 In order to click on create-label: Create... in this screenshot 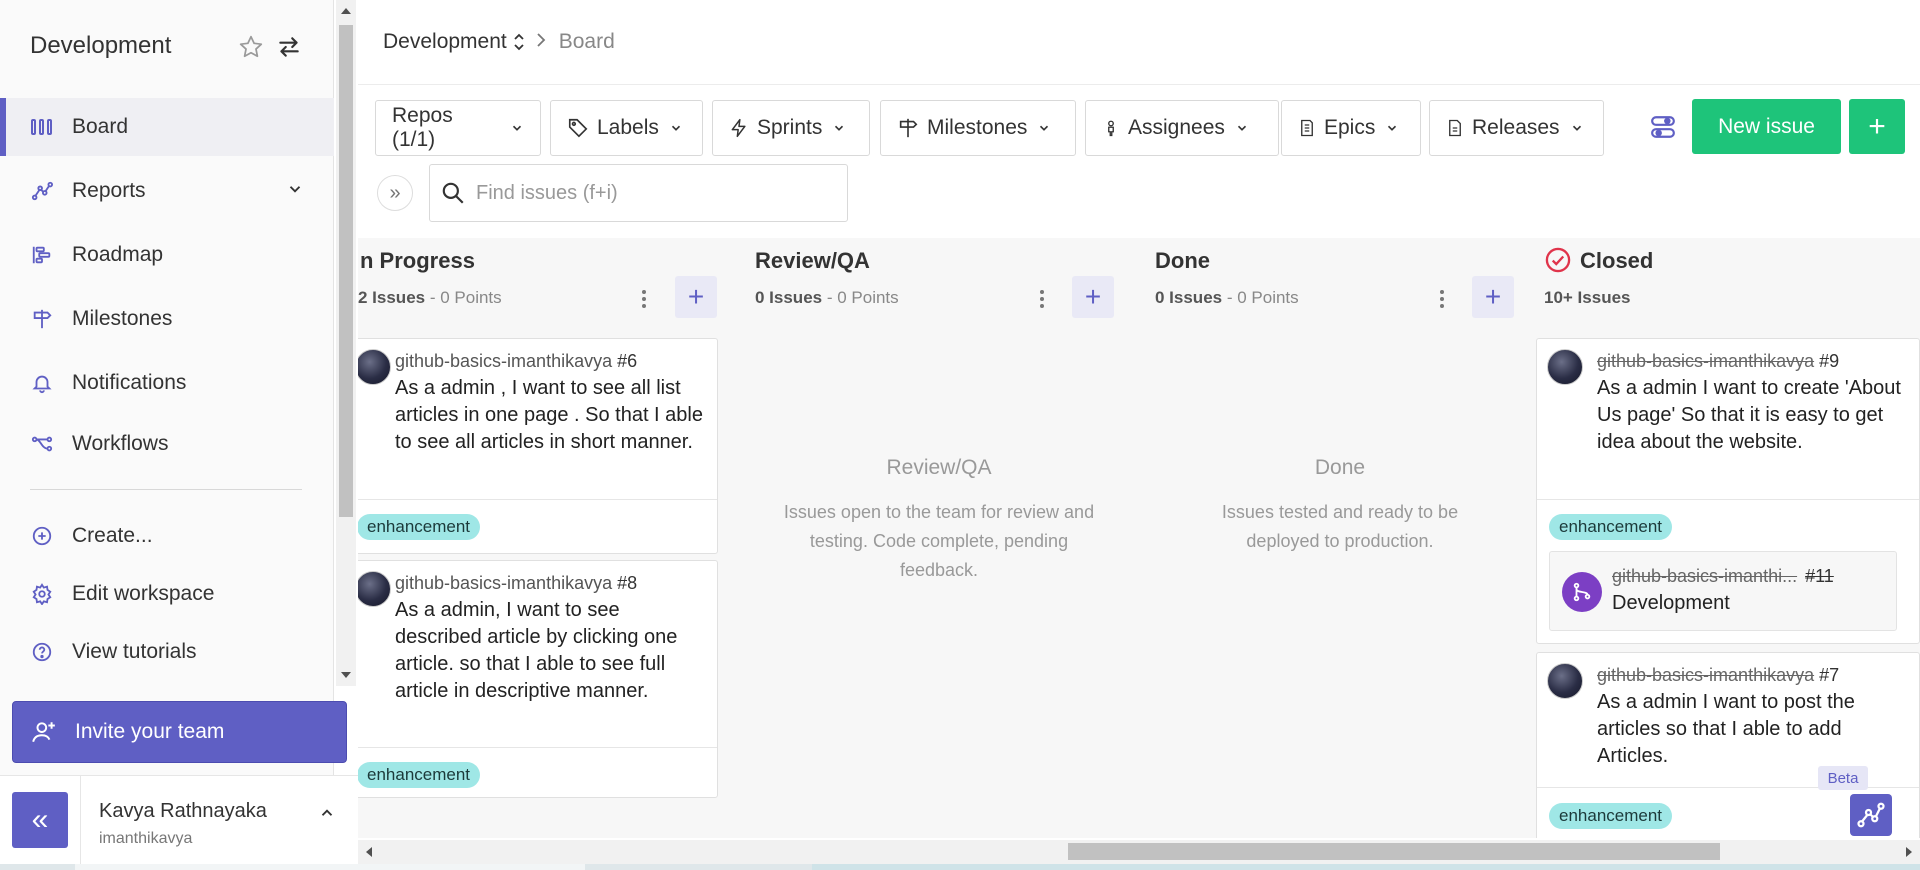, I will do `click(112, 535)`.